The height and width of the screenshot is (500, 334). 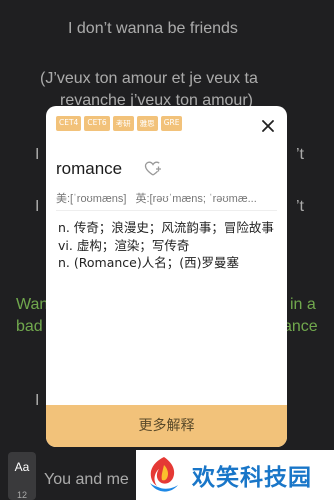 What do you see at coordinates (153, 169) in the screenshot?
I see `heart-plus-icon` at bounding box center [153, 169].